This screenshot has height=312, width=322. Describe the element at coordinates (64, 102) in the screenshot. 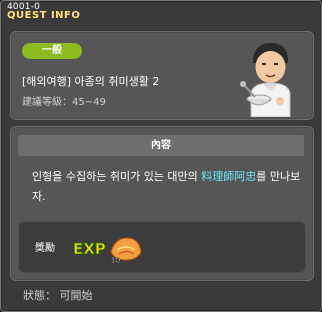

I see `quest-level: 建議等級：45~49` at that location.